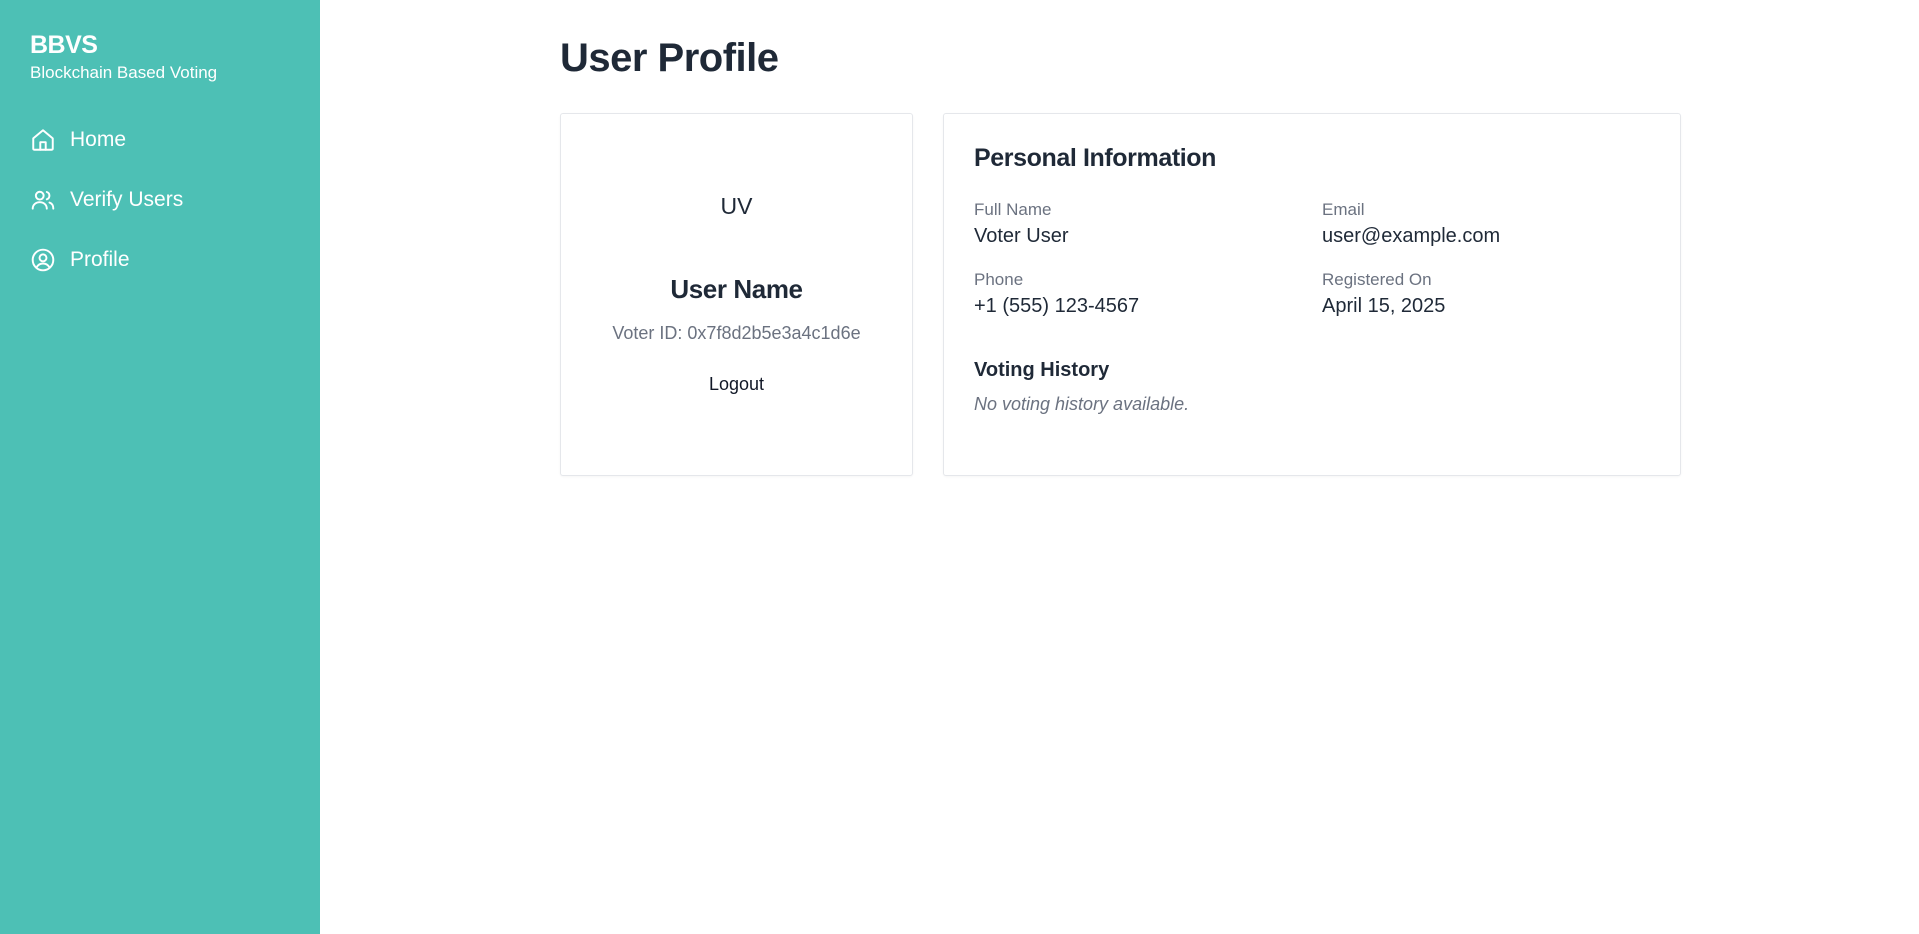  Describe the element at coordinates (64, 45) in the screenshot. I see `brand-title: BBVS` at that location.